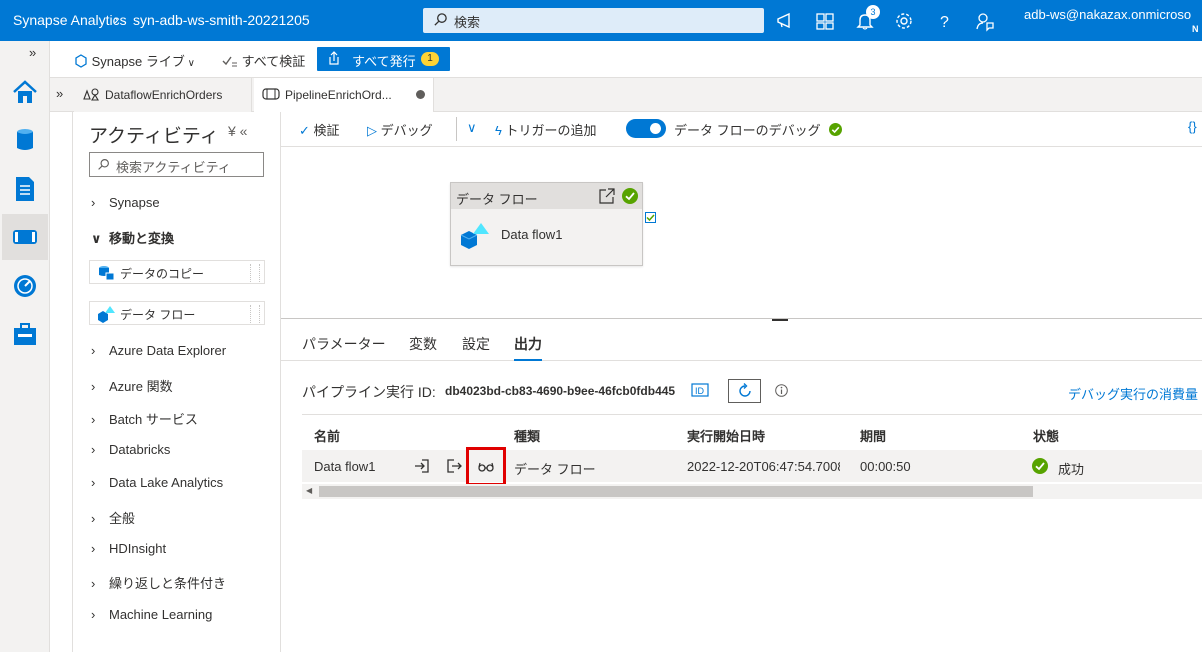  Describe the element at coordinates (132, 237) in the screenshot. I see `category-move-transform: ∨ 移動と変換` at that location.